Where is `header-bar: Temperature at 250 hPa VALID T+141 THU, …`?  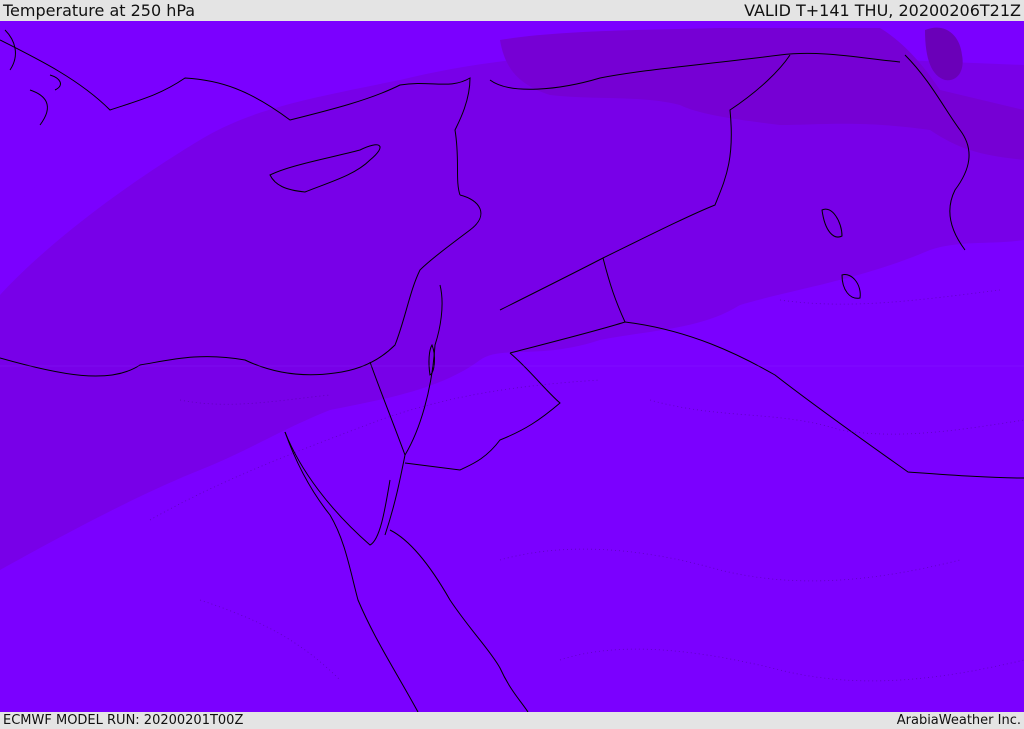 header-bar: Temperature at 250 hPa VALID T+141 THU, … is located at coordinates (512, 10).